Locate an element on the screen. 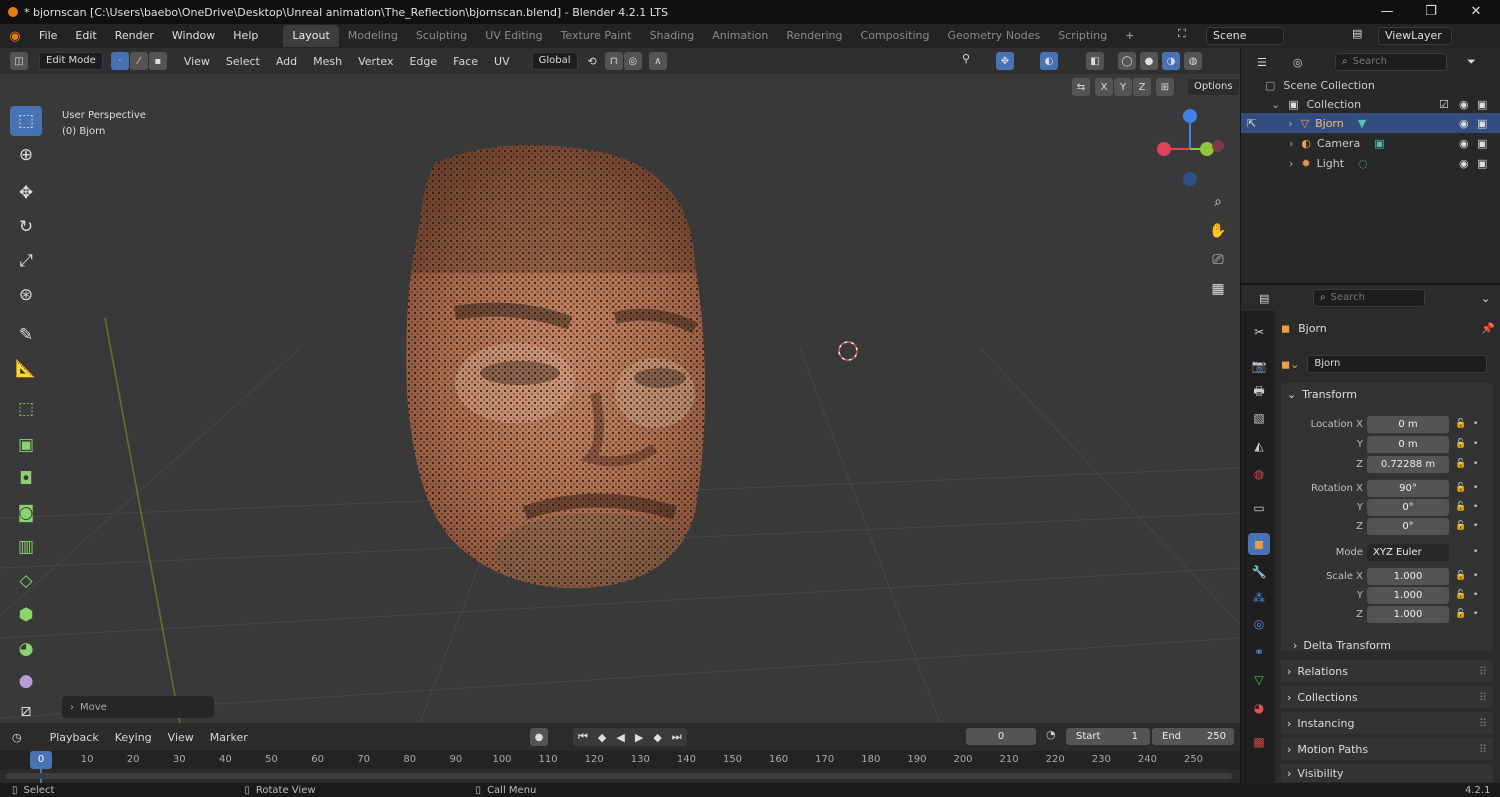 The height and width of the screenshot is (797, 1500). inset-tool-icon: ◘ is located at coordinates (26, 479).